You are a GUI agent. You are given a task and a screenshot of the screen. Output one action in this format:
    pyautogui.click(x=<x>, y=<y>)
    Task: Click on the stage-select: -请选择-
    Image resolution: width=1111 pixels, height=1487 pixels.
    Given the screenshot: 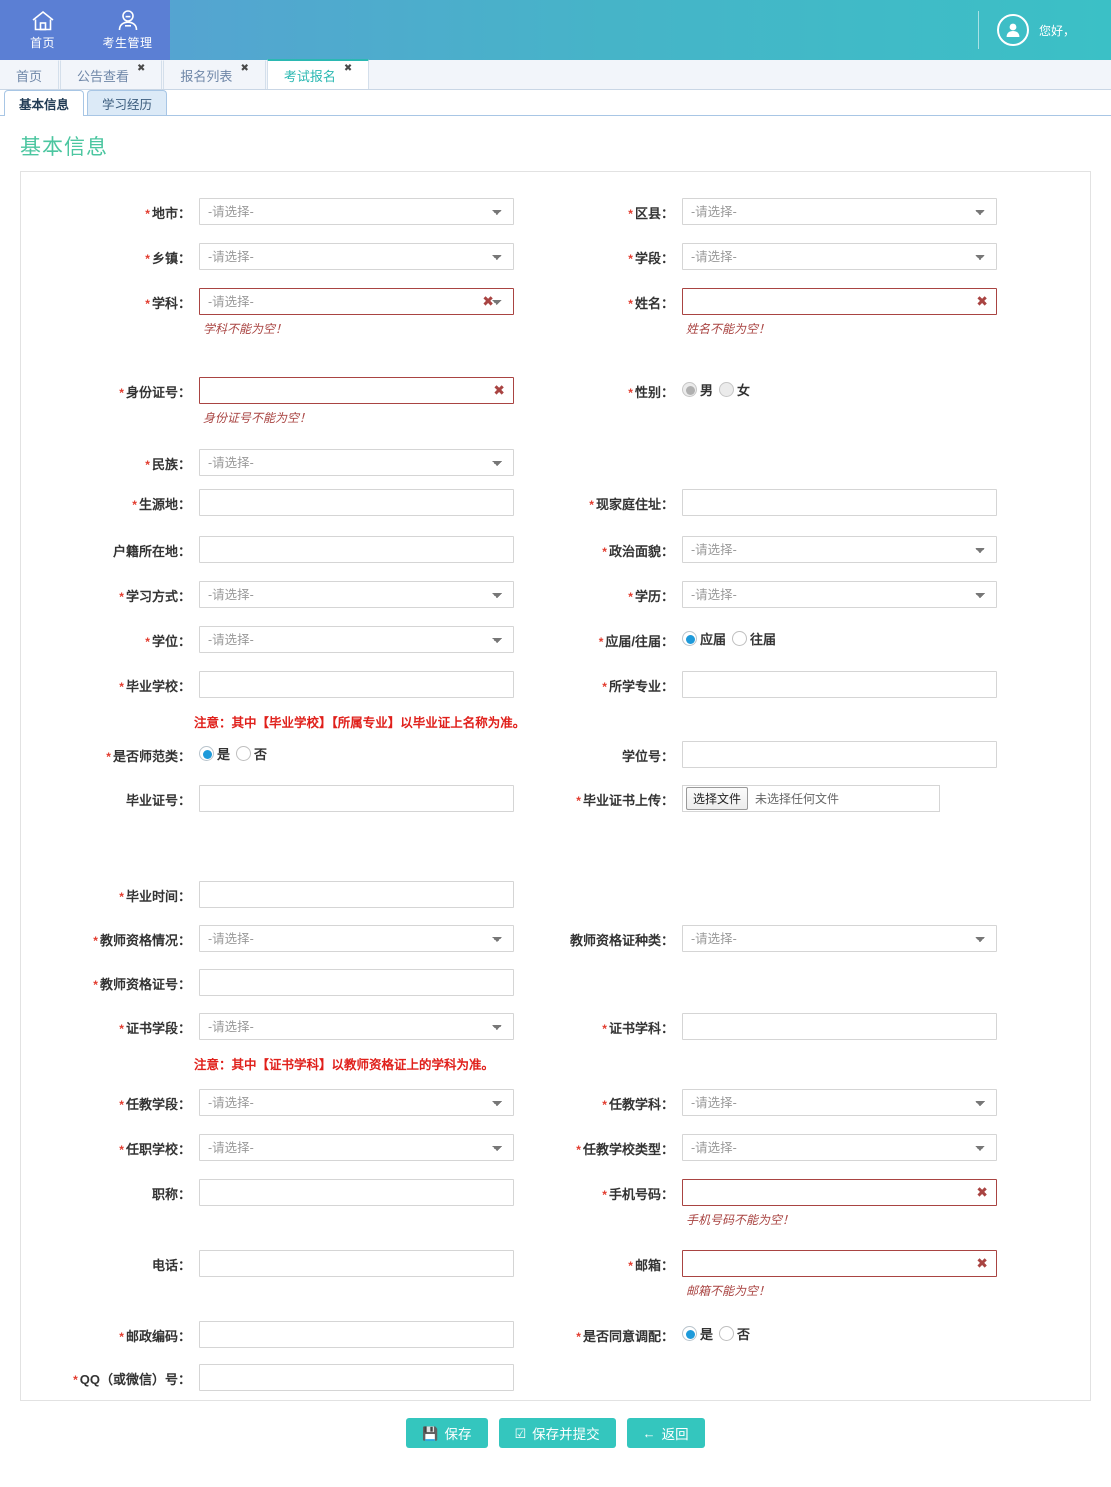 What is the action you would take?
    pyautogui.click(x=839, y=256)
    